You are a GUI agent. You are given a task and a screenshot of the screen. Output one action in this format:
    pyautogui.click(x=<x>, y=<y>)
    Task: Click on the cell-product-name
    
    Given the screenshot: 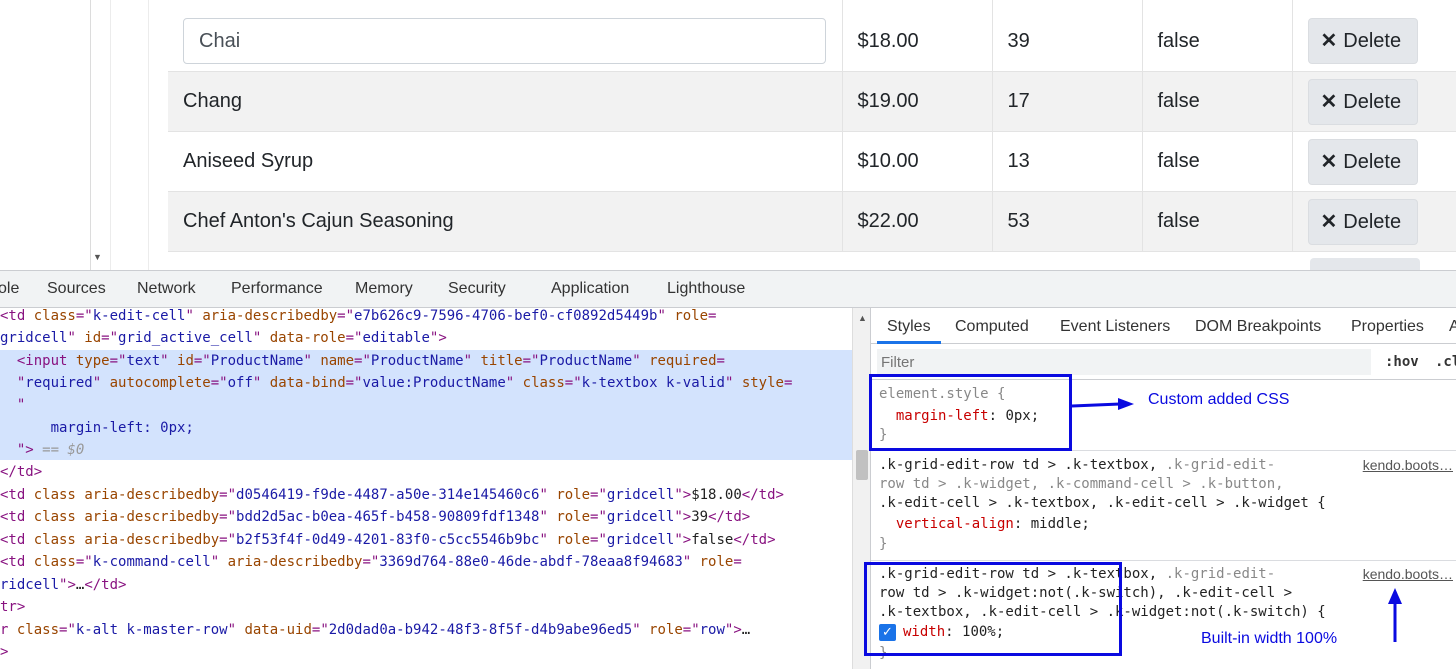 What is the action you would take?
    pyautogui.click(x=505, y=36)
    